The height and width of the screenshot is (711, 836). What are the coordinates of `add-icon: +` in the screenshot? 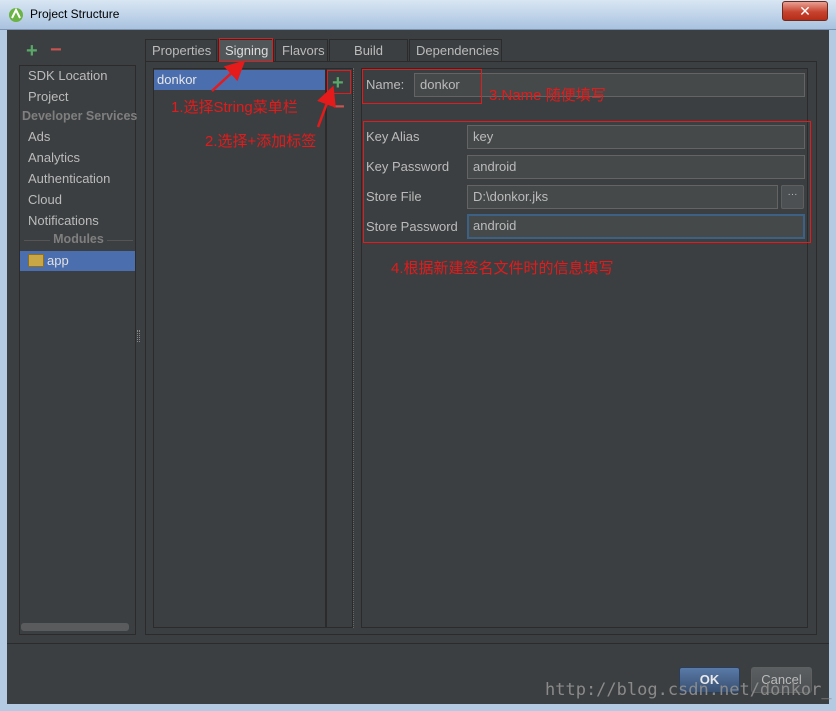 It's located at (32, 51).